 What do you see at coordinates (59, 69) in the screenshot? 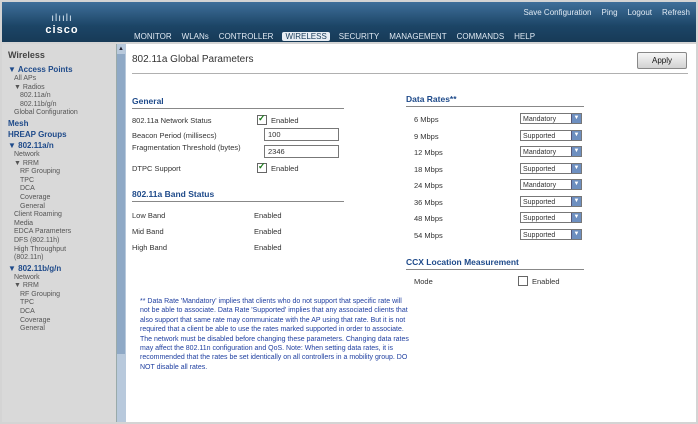
I see `sidebar-item: ▼ Access Points` at bounding box center [59, 69].